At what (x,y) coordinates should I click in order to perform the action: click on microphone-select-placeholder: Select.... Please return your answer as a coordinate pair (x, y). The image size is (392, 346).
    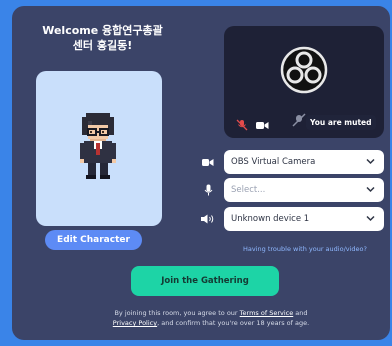
    Looking at the image, I should click on (248, 190).